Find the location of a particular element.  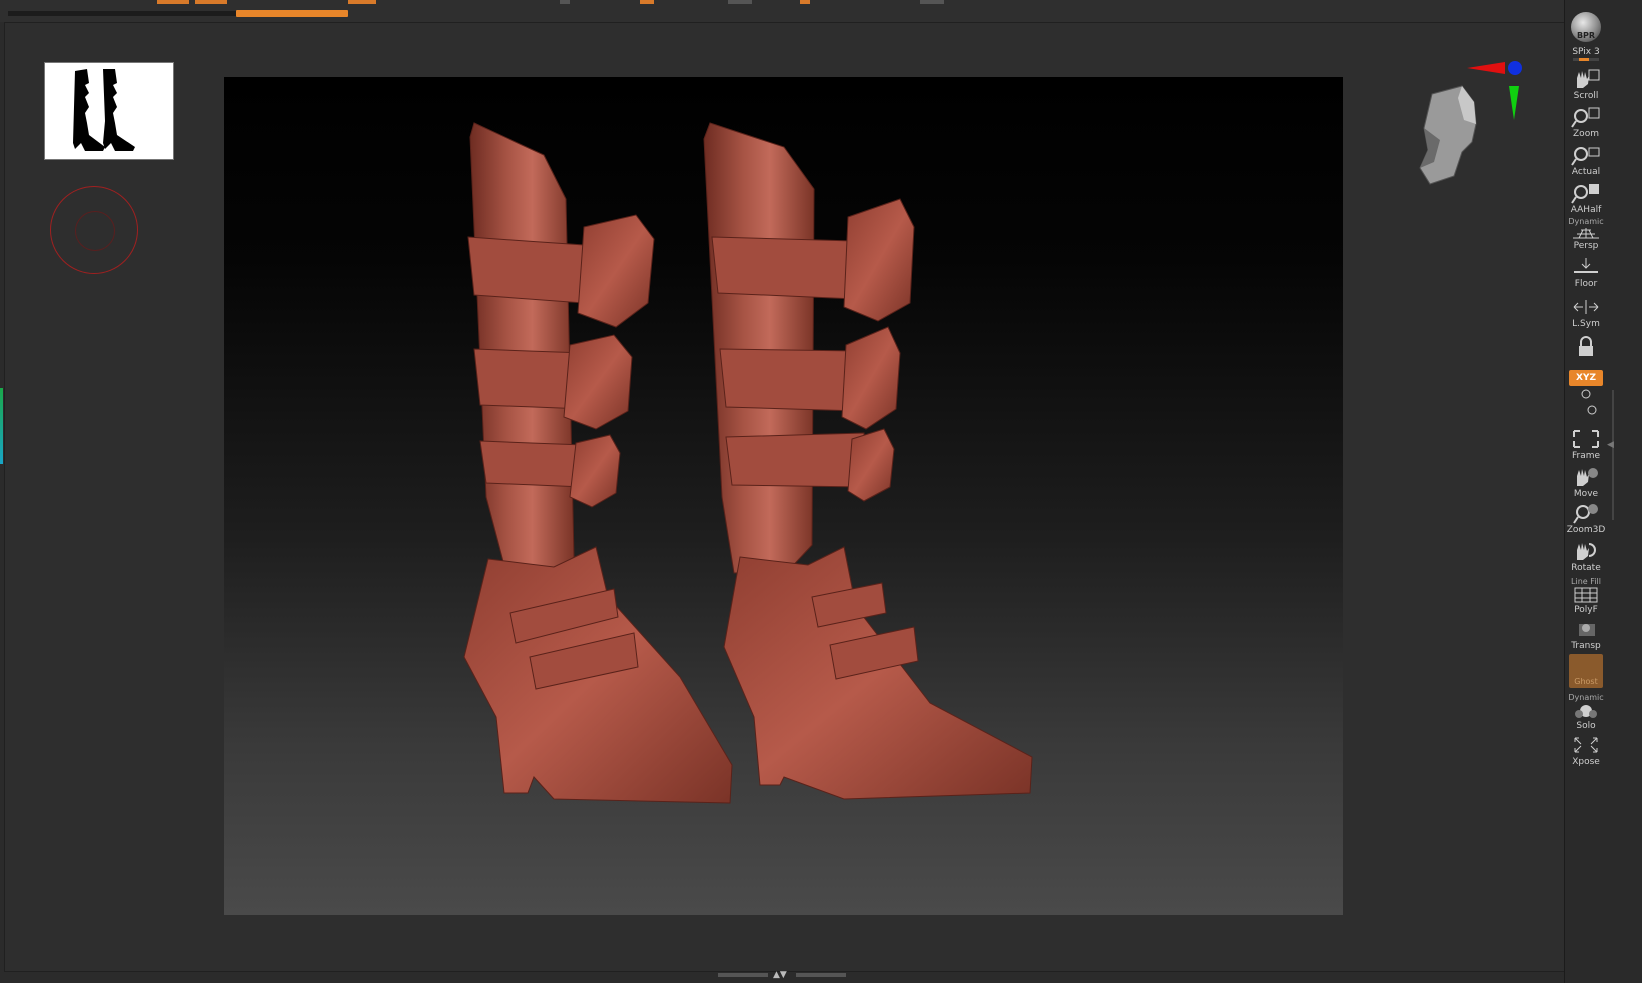

transp-button: Transp is located at coordinates (1586, 634).